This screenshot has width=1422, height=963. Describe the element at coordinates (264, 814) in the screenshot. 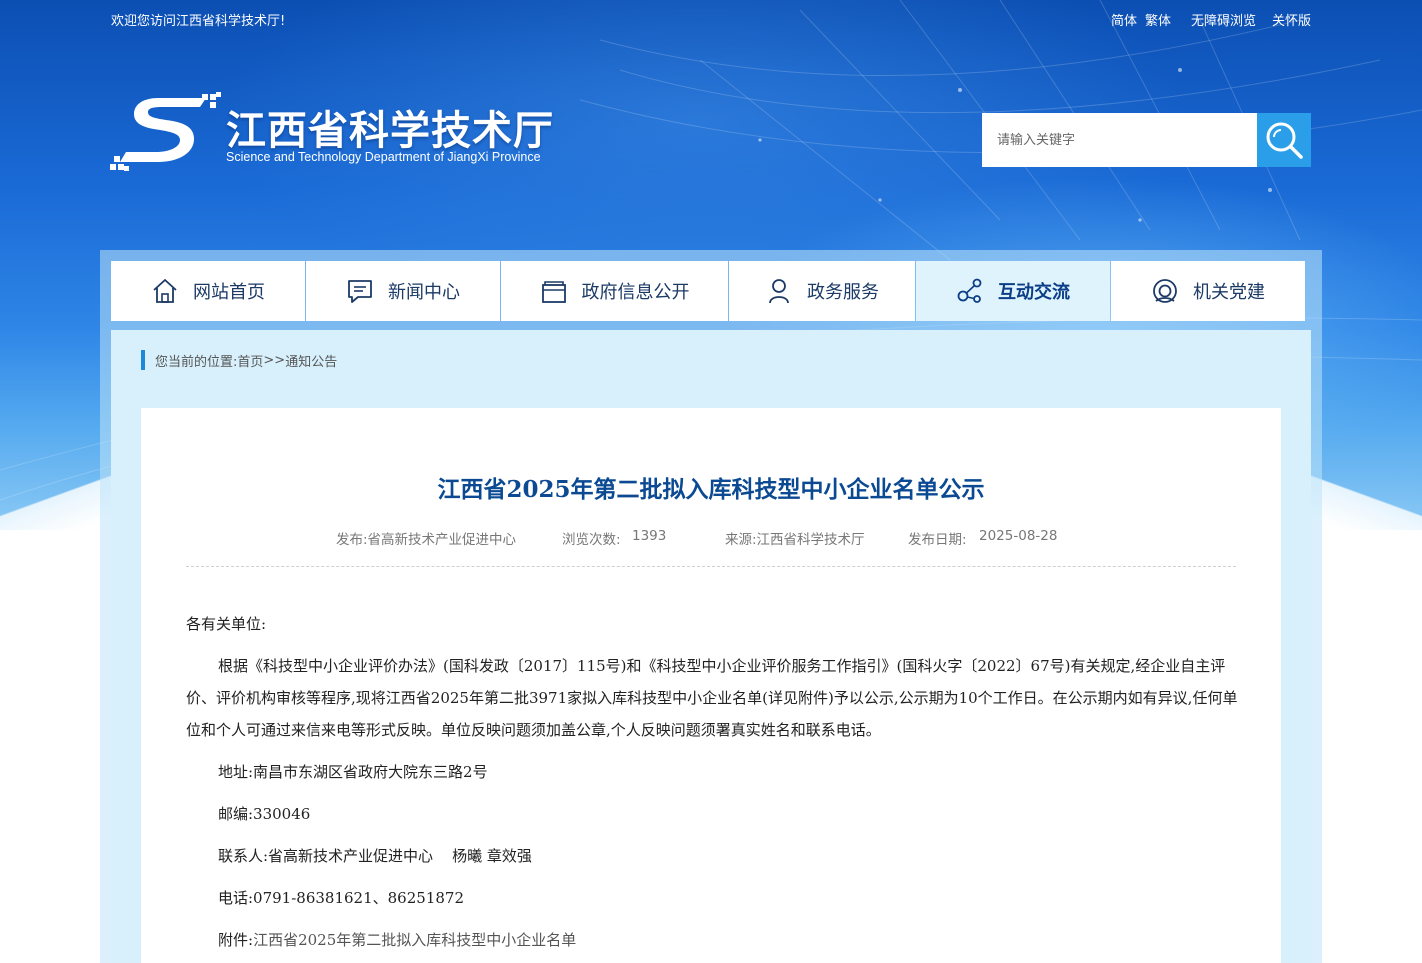

I see `article-postcode: 邮编:330046` at that location.